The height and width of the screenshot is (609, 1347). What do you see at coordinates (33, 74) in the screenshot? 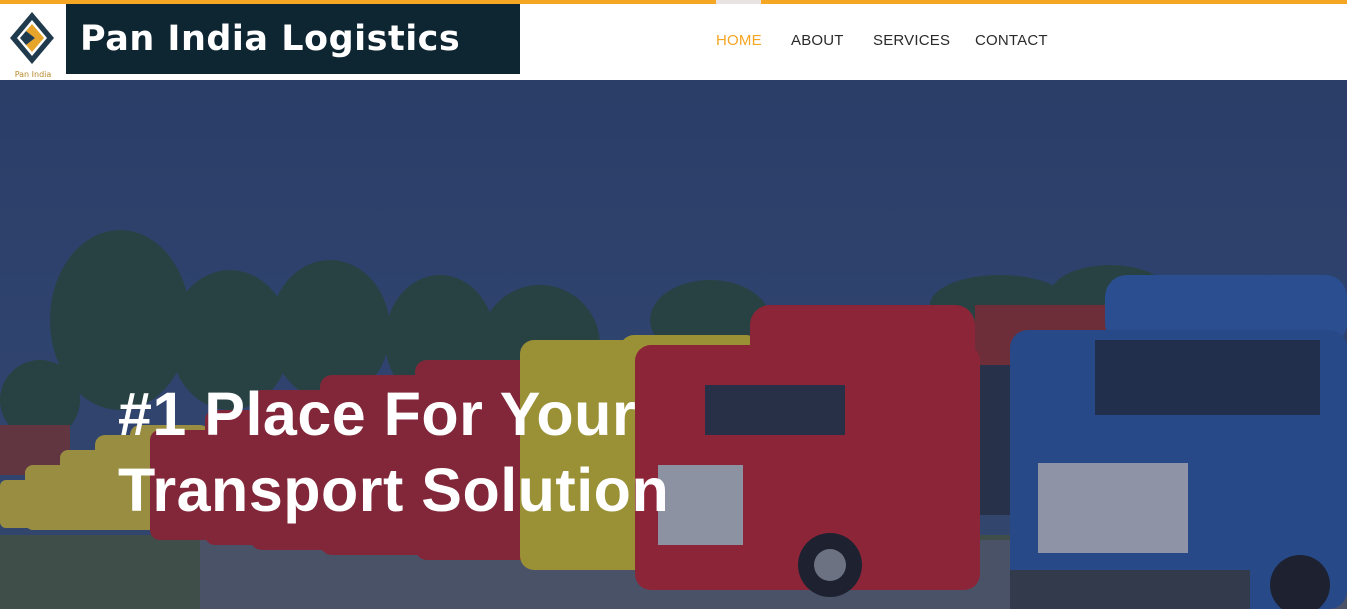
I see `logo-caption: Pan India` at bounding box center [33, 74].